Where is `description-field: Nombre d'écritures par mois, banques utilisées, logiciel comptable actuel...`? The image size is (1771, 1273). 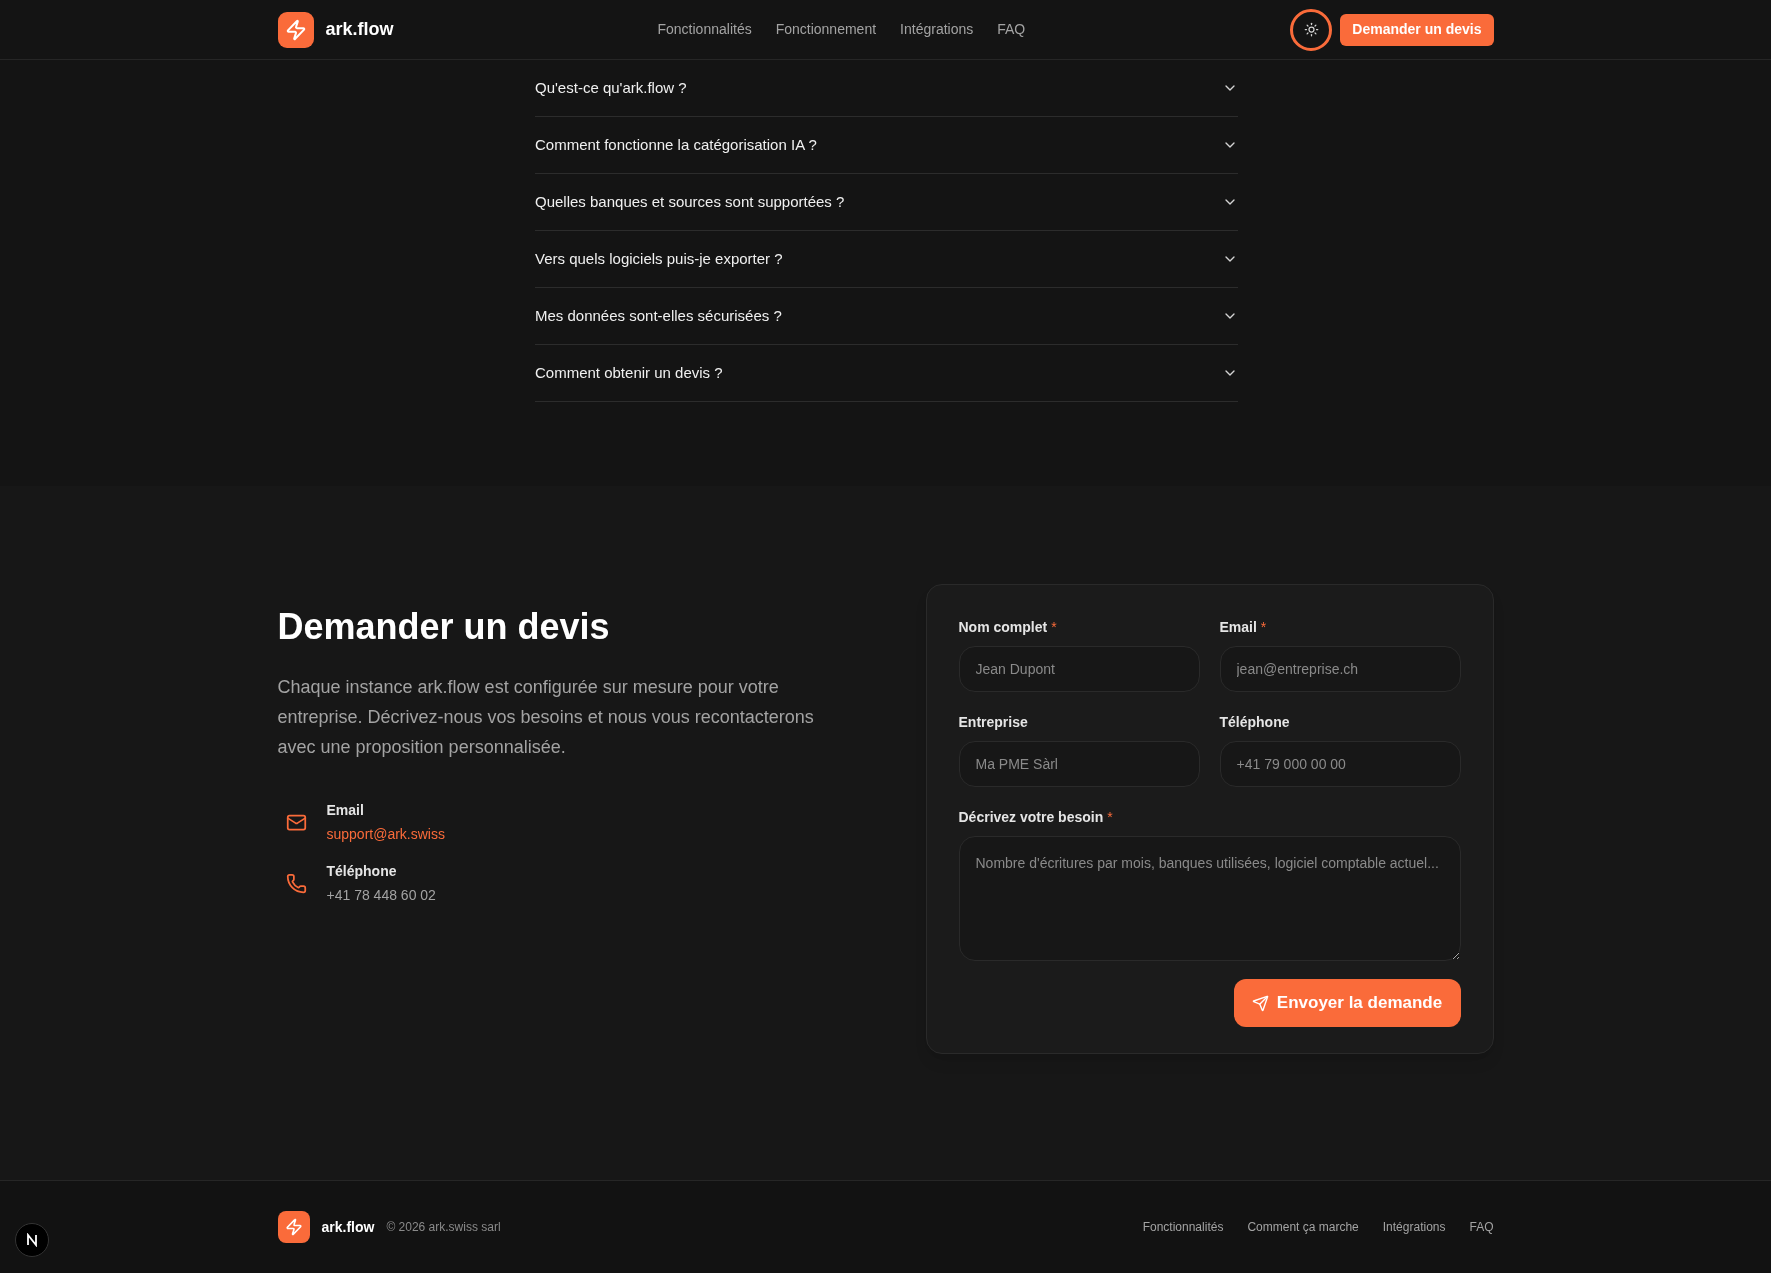
description-field: Nombre d'écritures par mois, banques utilisées, logiciel comptable actuel... is located at coordinates (1209, 898).